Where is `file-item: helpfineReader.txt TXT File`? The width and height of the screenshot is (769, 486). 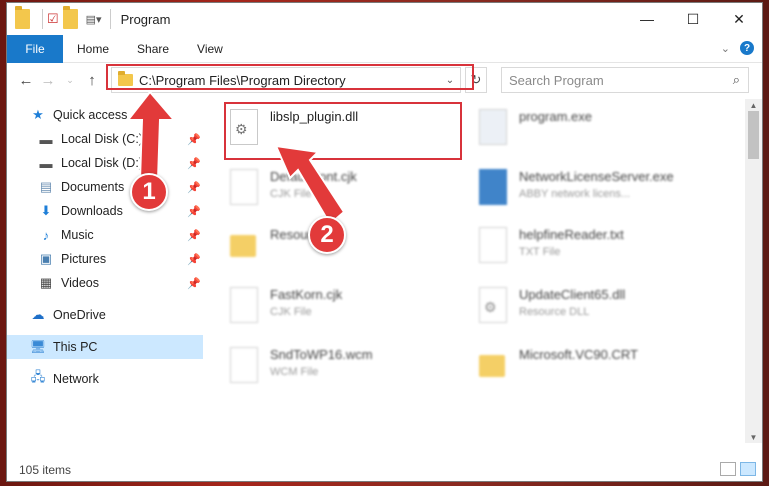 file-item: helpfineReader.txt TXT File is located at coordinates (551, 245).